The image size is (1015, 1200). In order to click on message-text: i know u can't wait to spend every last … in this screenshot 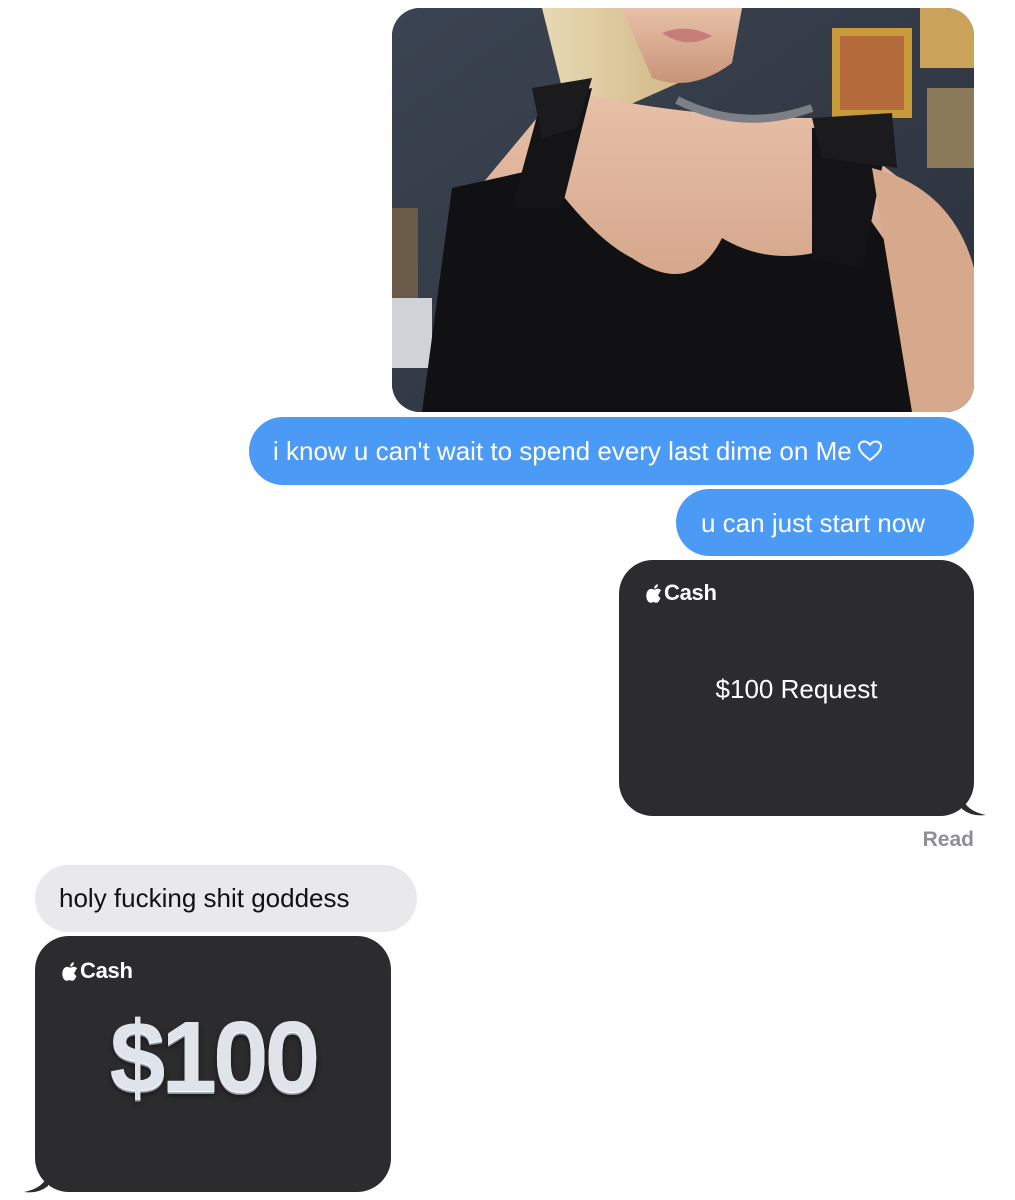, I will do `click(562, 451)`.